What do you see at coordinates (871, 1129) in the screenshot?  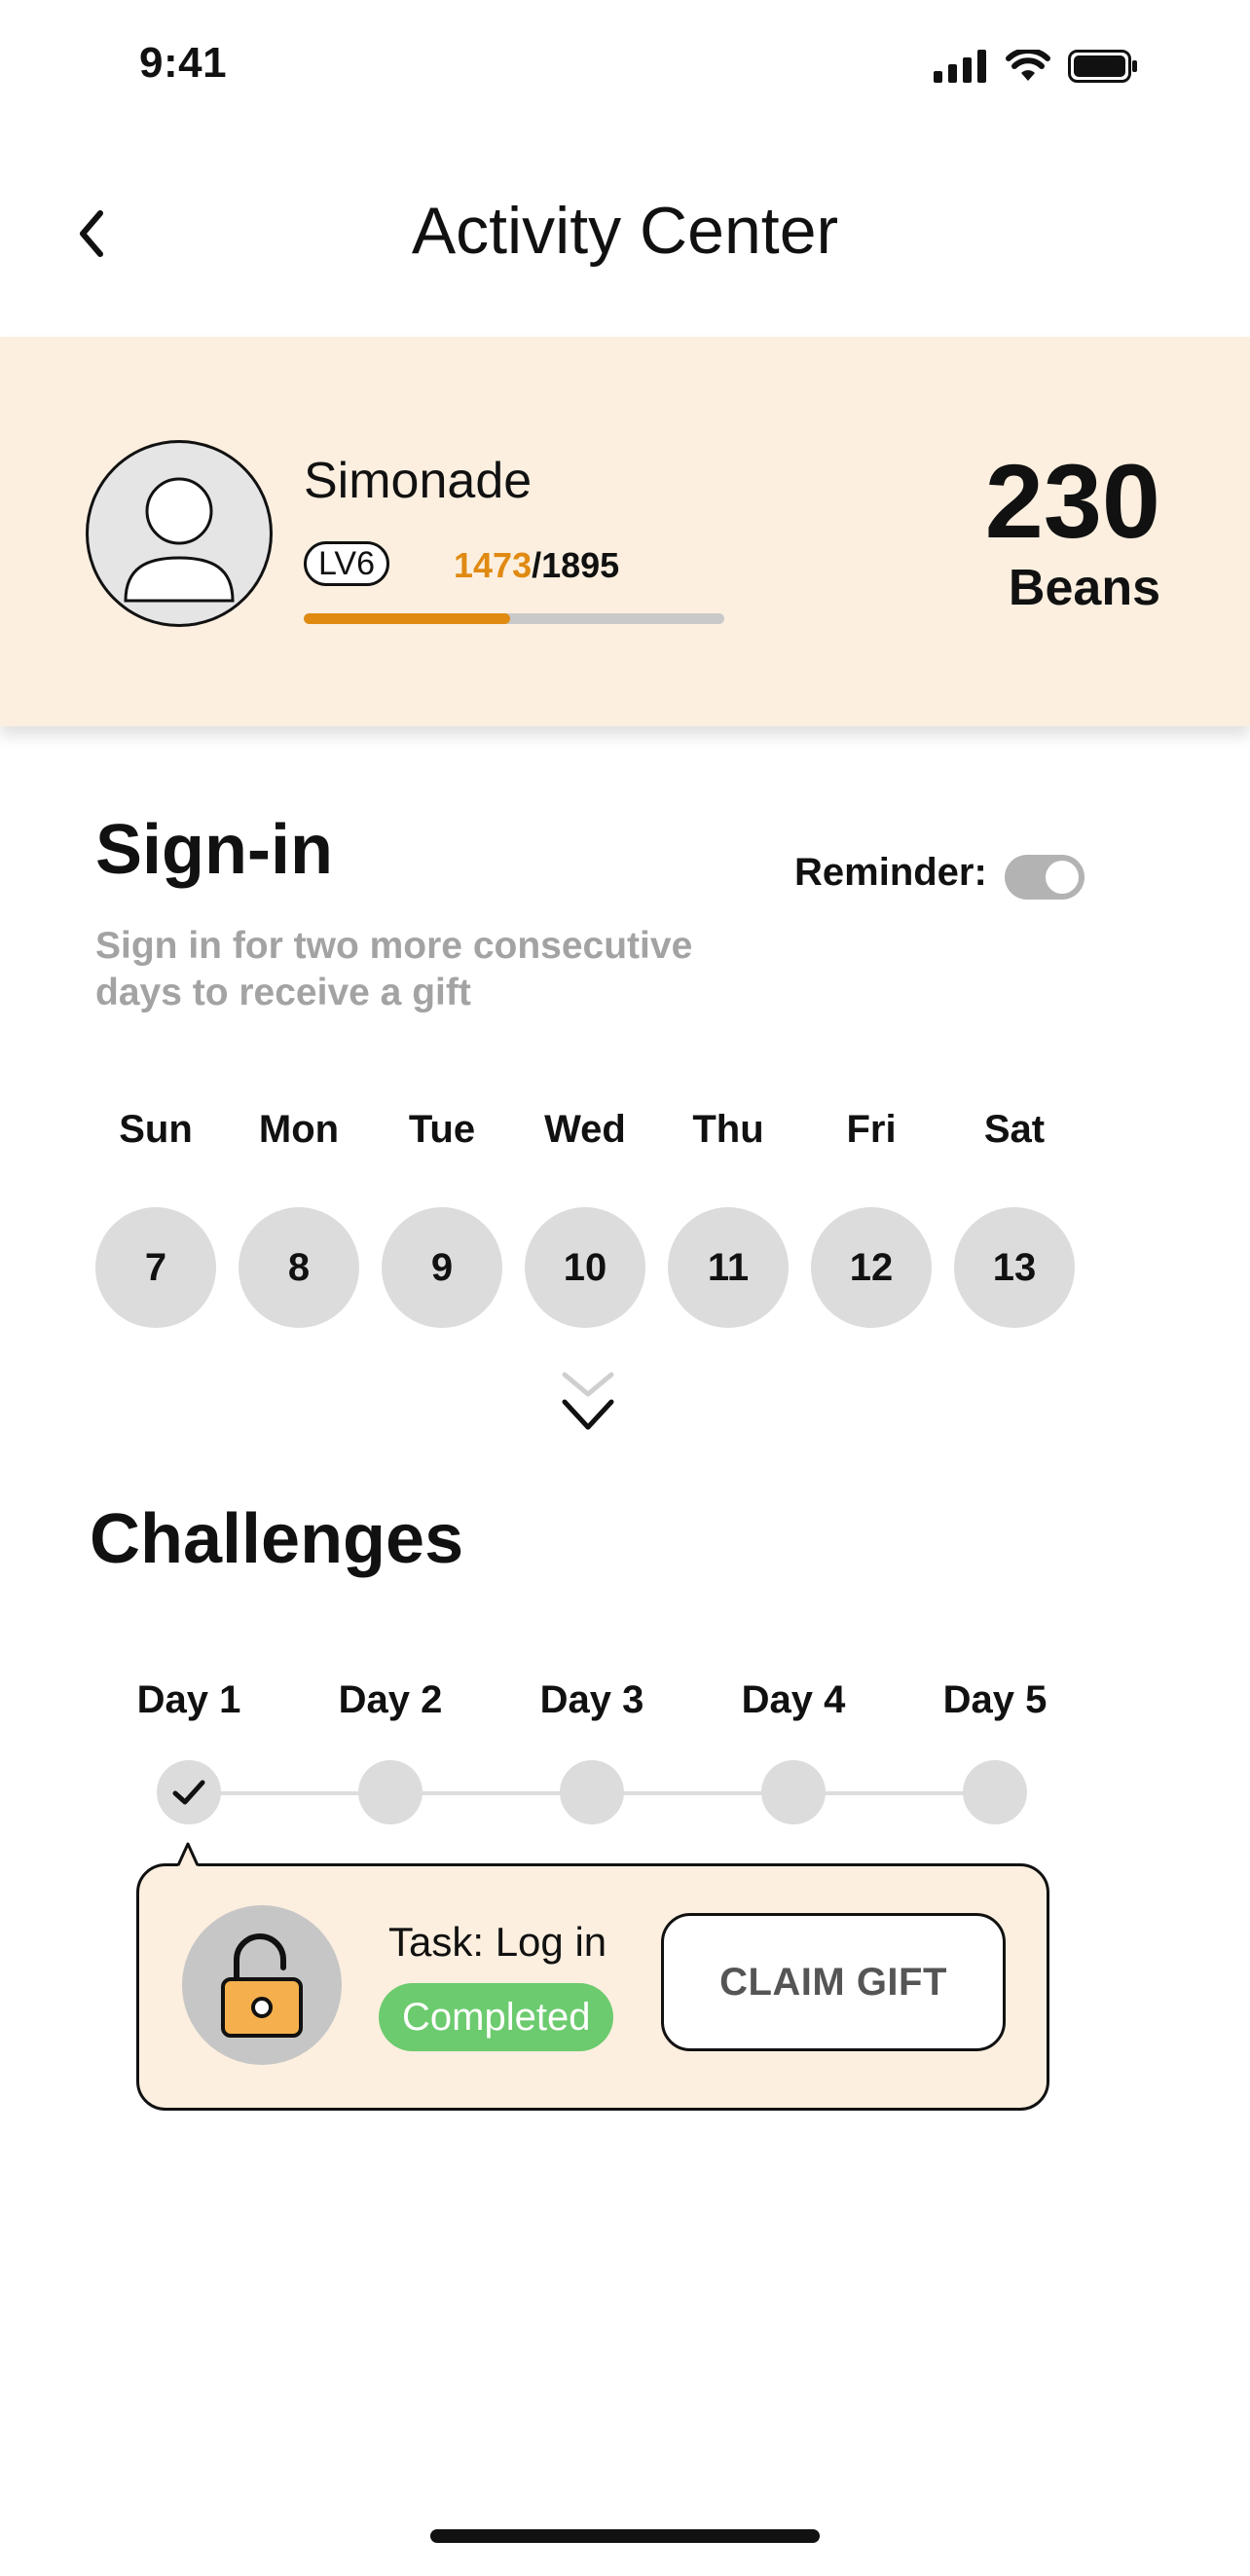 I see `day-name: Fri` at bounding box center [871, 1129].